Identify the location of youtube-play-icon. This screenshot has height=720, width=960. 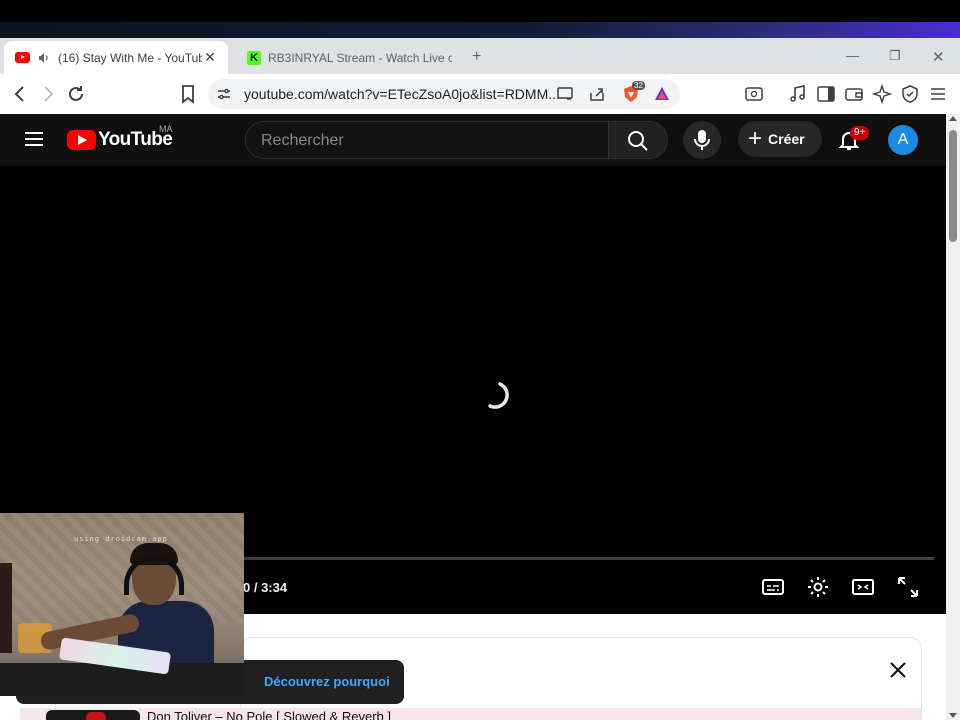
(81, 140).